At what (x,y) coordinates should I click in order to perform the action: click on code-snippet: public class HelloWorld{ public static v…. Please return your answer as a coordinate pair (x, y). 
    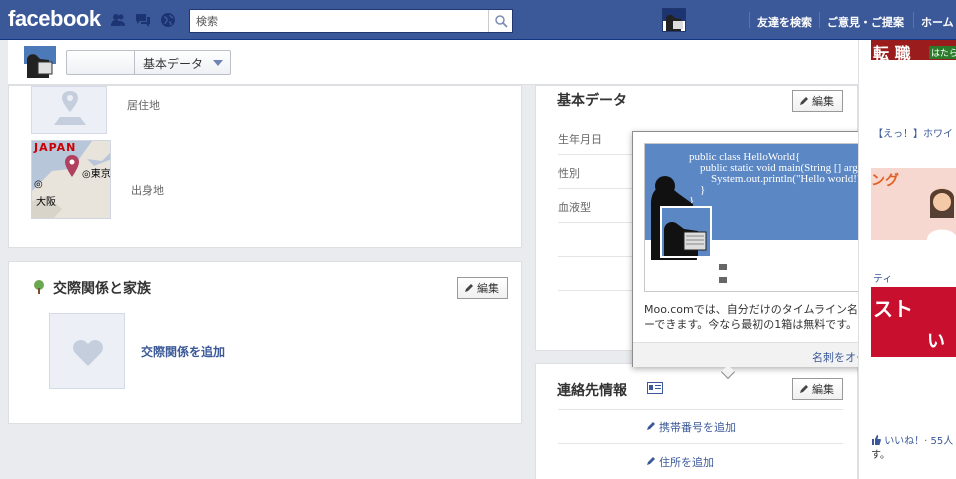
    Looking at the image, I should click on (781, 179).